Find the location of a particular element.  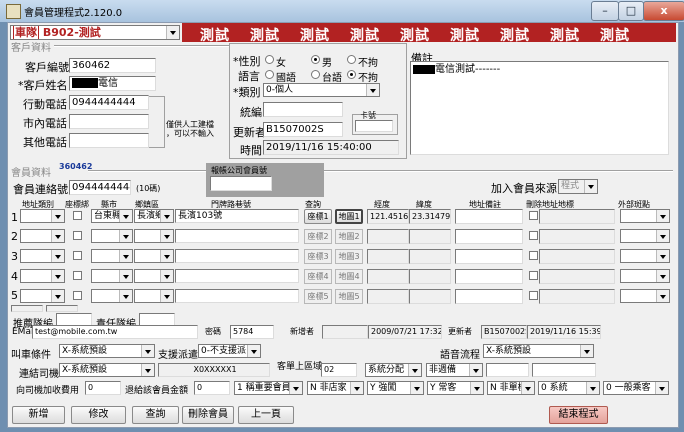

support-combo: 0-不支援派 is located at coordinates (229, 351).